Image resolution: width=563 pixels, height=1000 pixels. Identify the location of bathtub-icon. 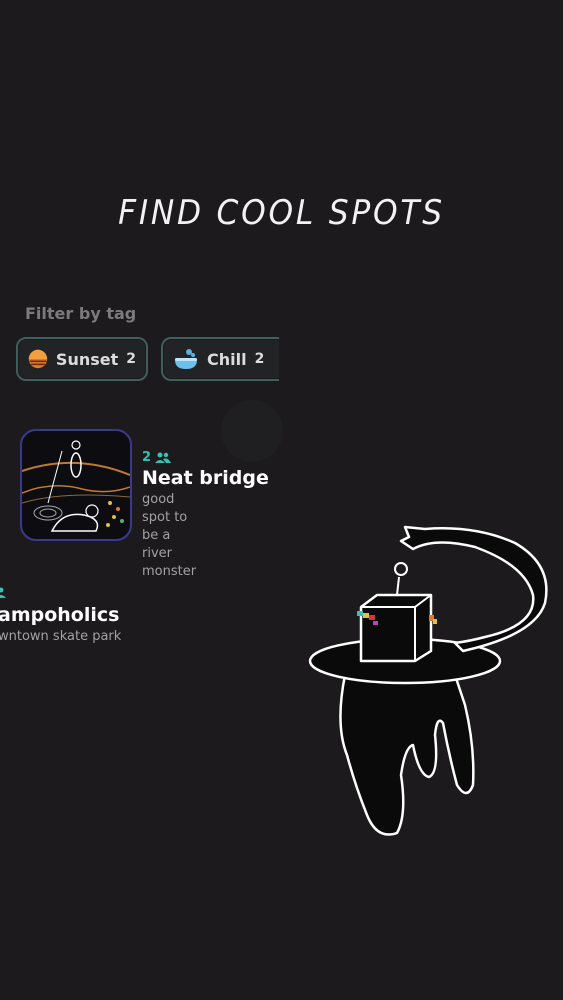
(186, 359).